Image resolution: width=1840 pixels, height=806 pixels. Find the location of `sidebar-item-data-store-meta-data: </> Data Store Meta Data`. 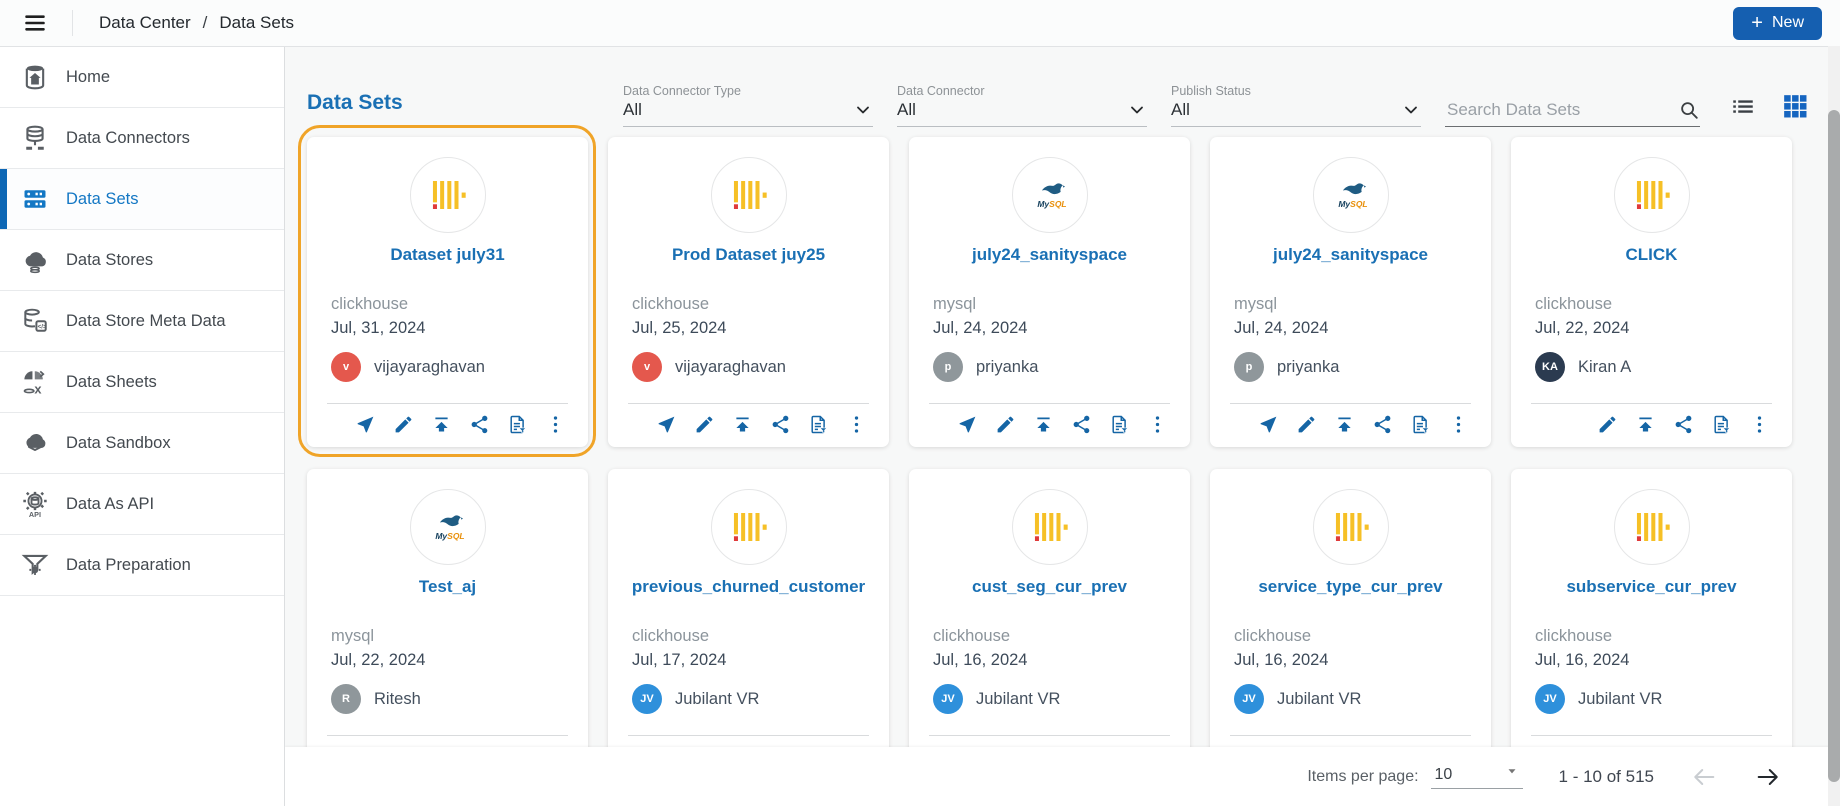

sidebar-item-data-store-meta-data: </> Data Store Meta Data is located at coordinates (142, 321).